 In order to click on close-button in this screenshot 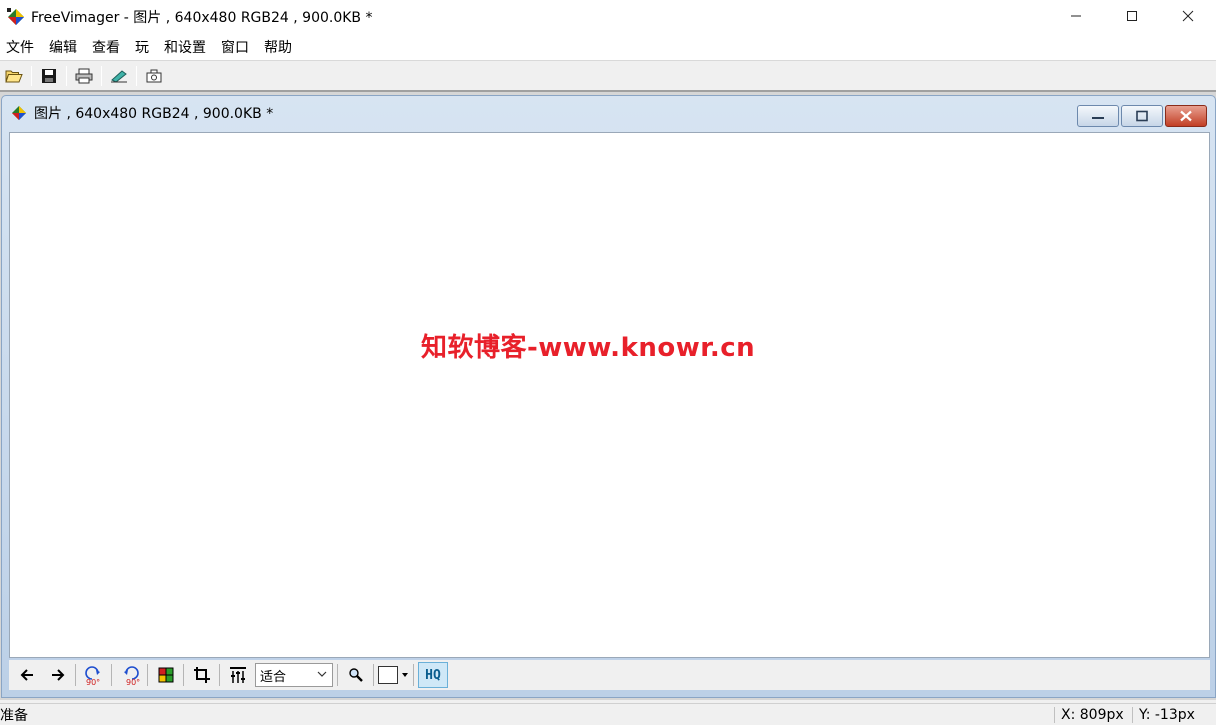, I will do `click(1188, 16)`.